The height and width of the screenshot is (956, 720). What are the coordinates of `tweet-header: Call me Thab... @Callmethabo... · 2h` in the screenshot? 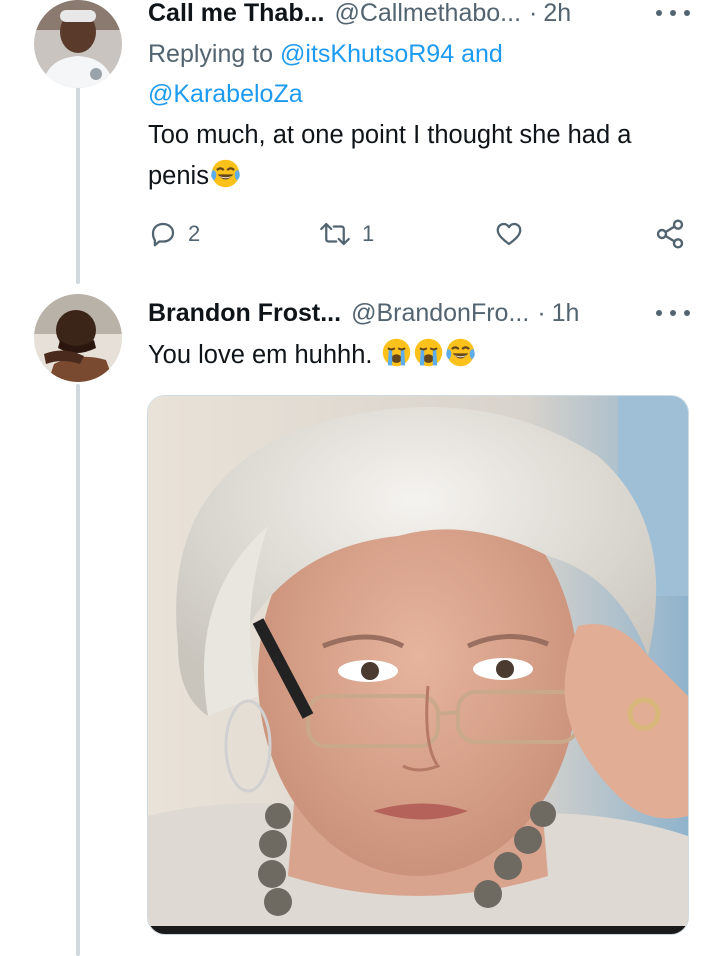 It's located at (426, 15).